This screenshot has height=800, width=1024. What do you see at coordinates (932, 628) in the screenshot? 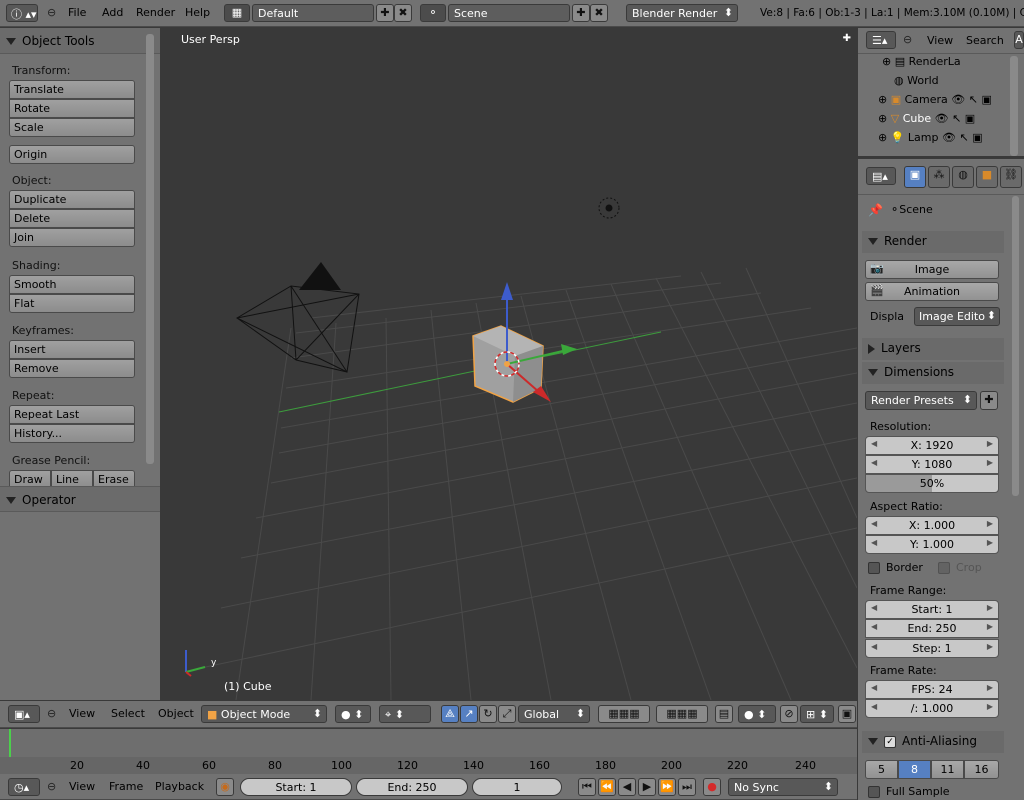
I see `frame-end-field: ◀ End: 250 ▶` at bounding box center [932, 628].